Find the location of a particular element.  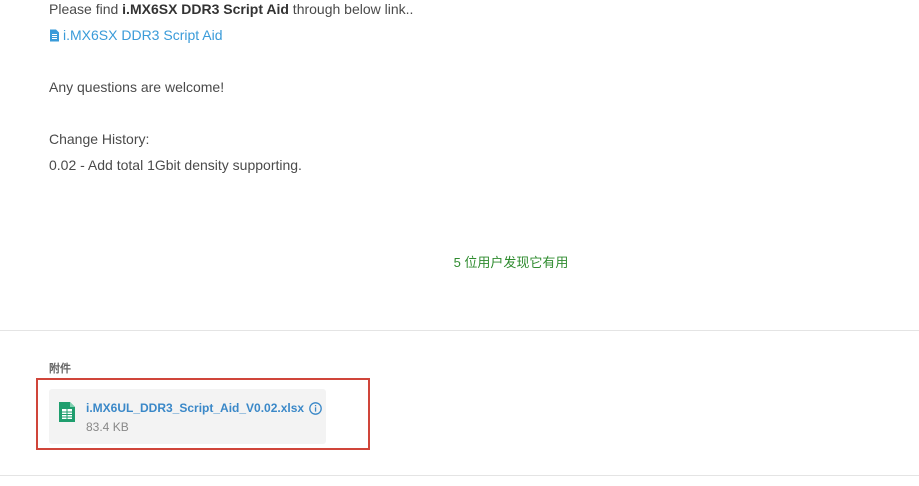

document-icon is located at coordinates (54, 35).